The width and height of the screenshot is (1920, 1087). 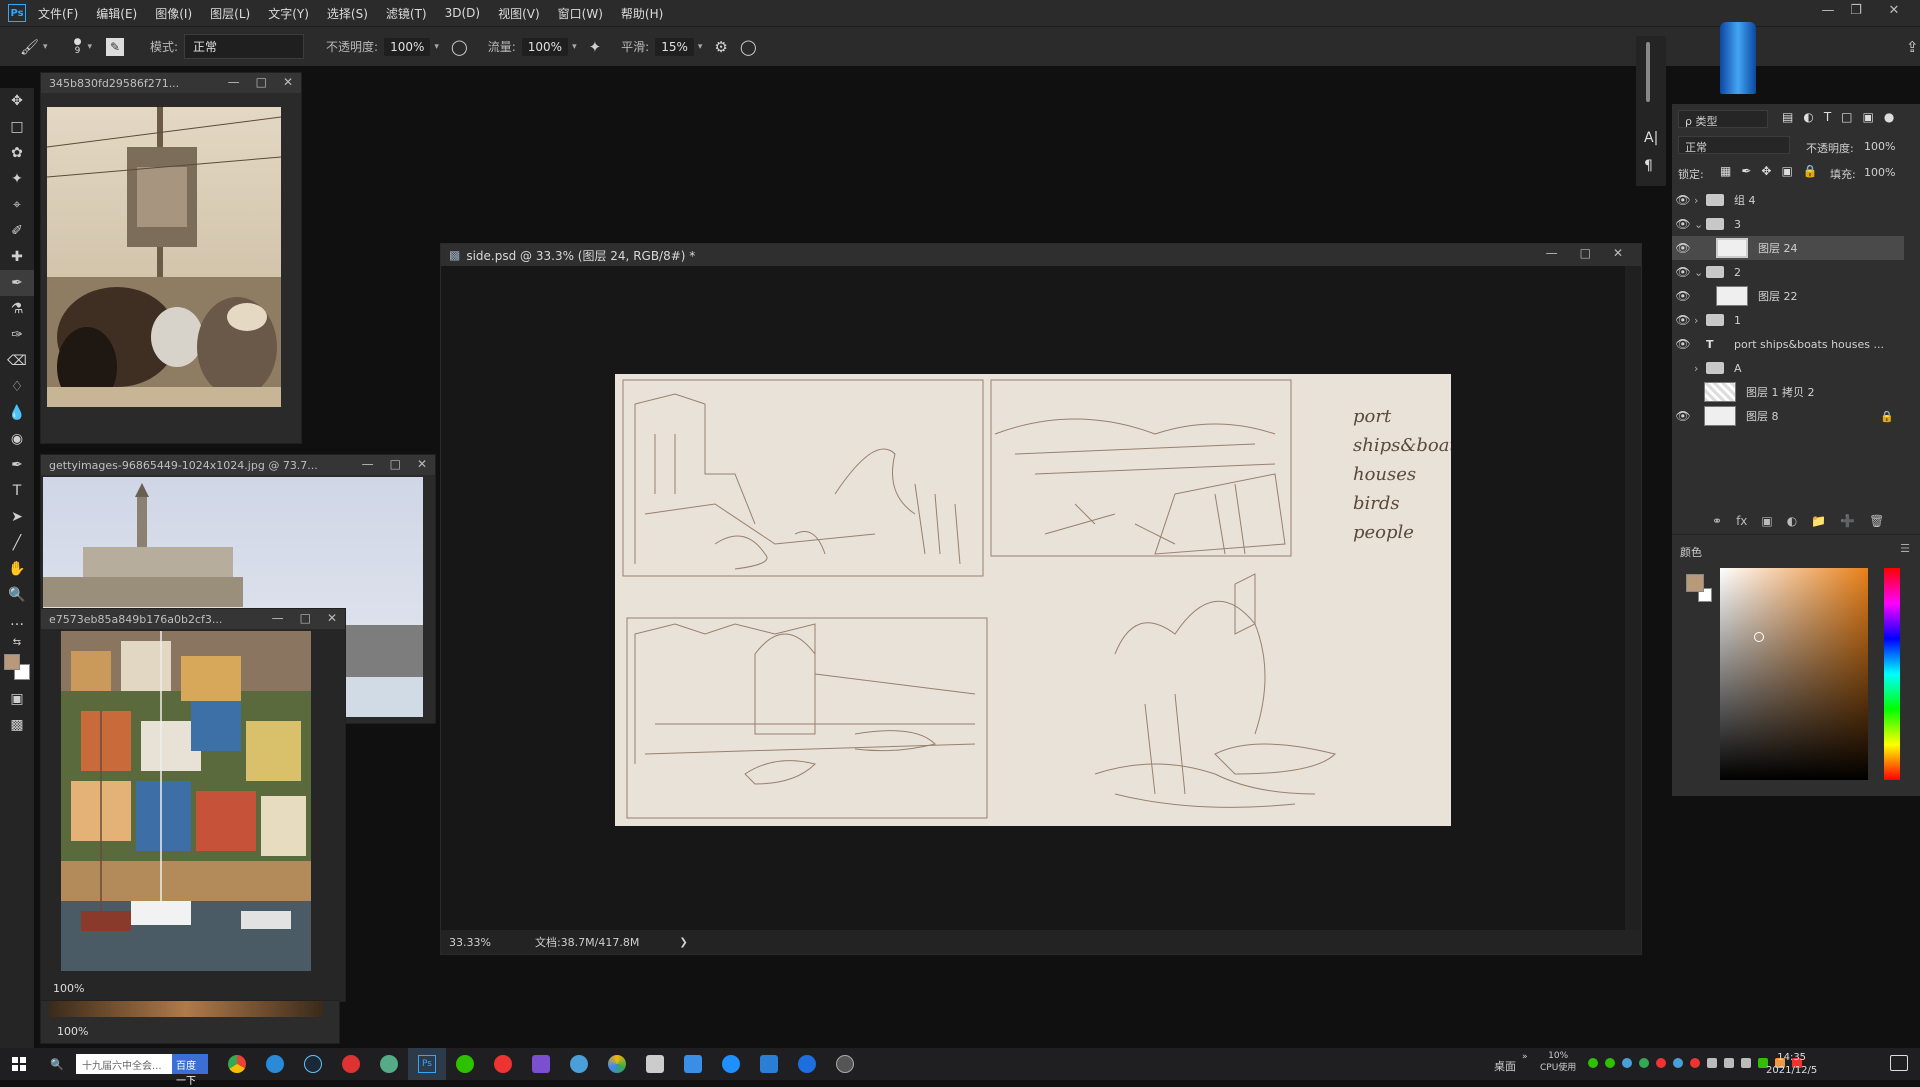 I want to click on app-restore-button: ❐, so click(x=1856, y=12).